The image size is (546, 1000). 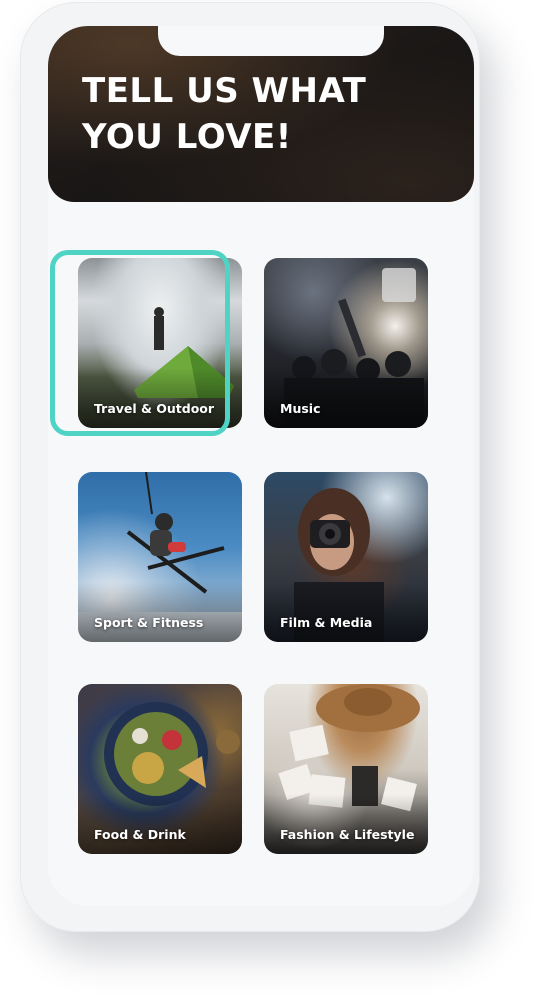 I want to click on category-label: Food & Drink, so click(x=140, y=834).